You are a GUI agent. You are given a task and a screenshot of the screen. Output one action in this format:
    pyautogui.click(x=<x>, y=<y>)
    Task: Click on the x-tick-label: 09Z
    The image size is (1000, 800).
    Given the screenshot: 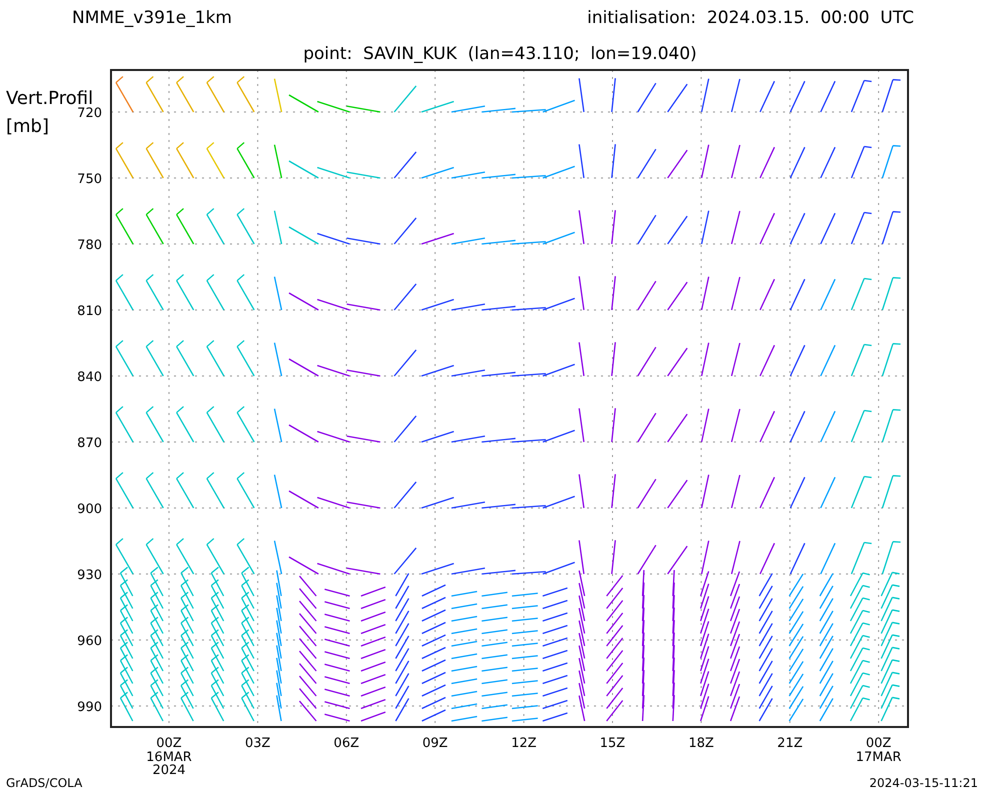 What is the action you would take?
    pyautogui.click(x=435, y=743)
    